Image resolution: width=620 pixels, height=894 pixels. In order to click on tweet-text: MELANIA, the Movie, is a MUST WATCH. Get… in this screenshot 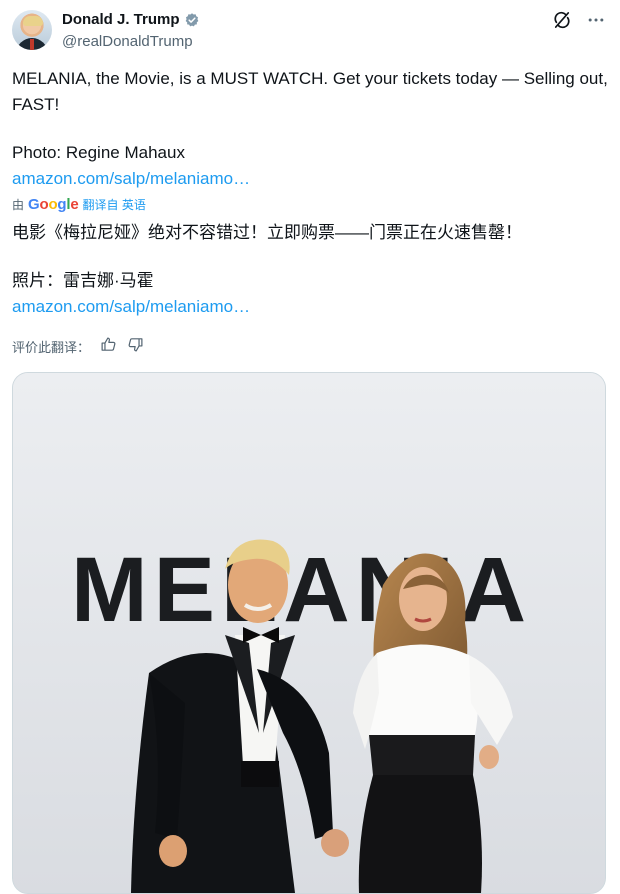, I will do `click(311, 129)`.